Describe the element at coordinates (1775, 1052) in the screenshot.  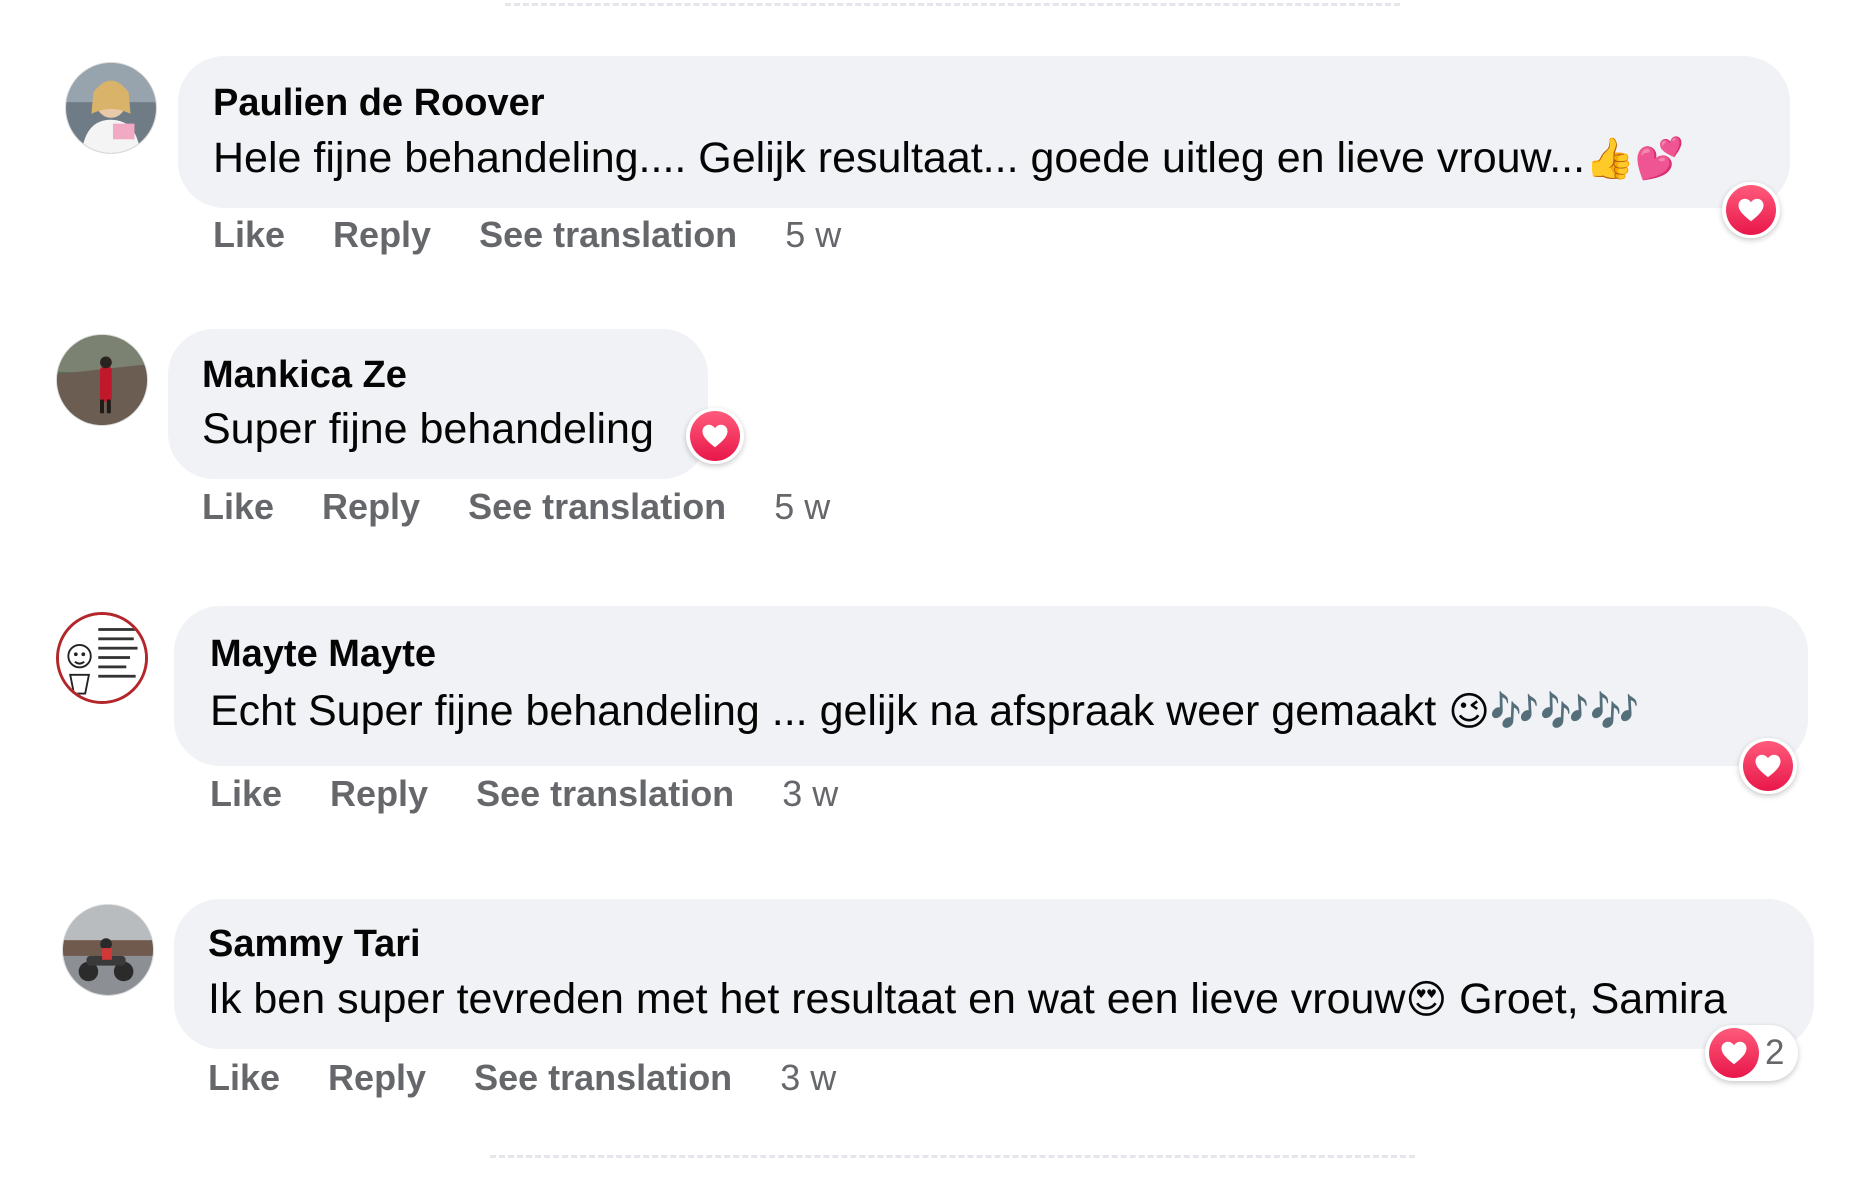
I see `reaction-count: 2` at that location.